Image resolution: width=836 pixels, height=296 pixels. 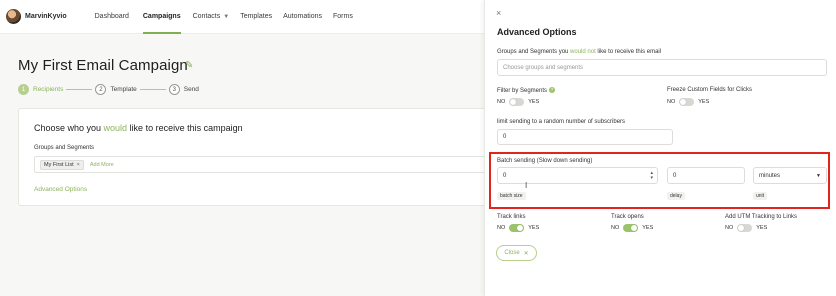 What do you see at coordinates (59, 164) in the screenshot?
I see `list-tag-label: My First List` at bounding box center [59, 164].